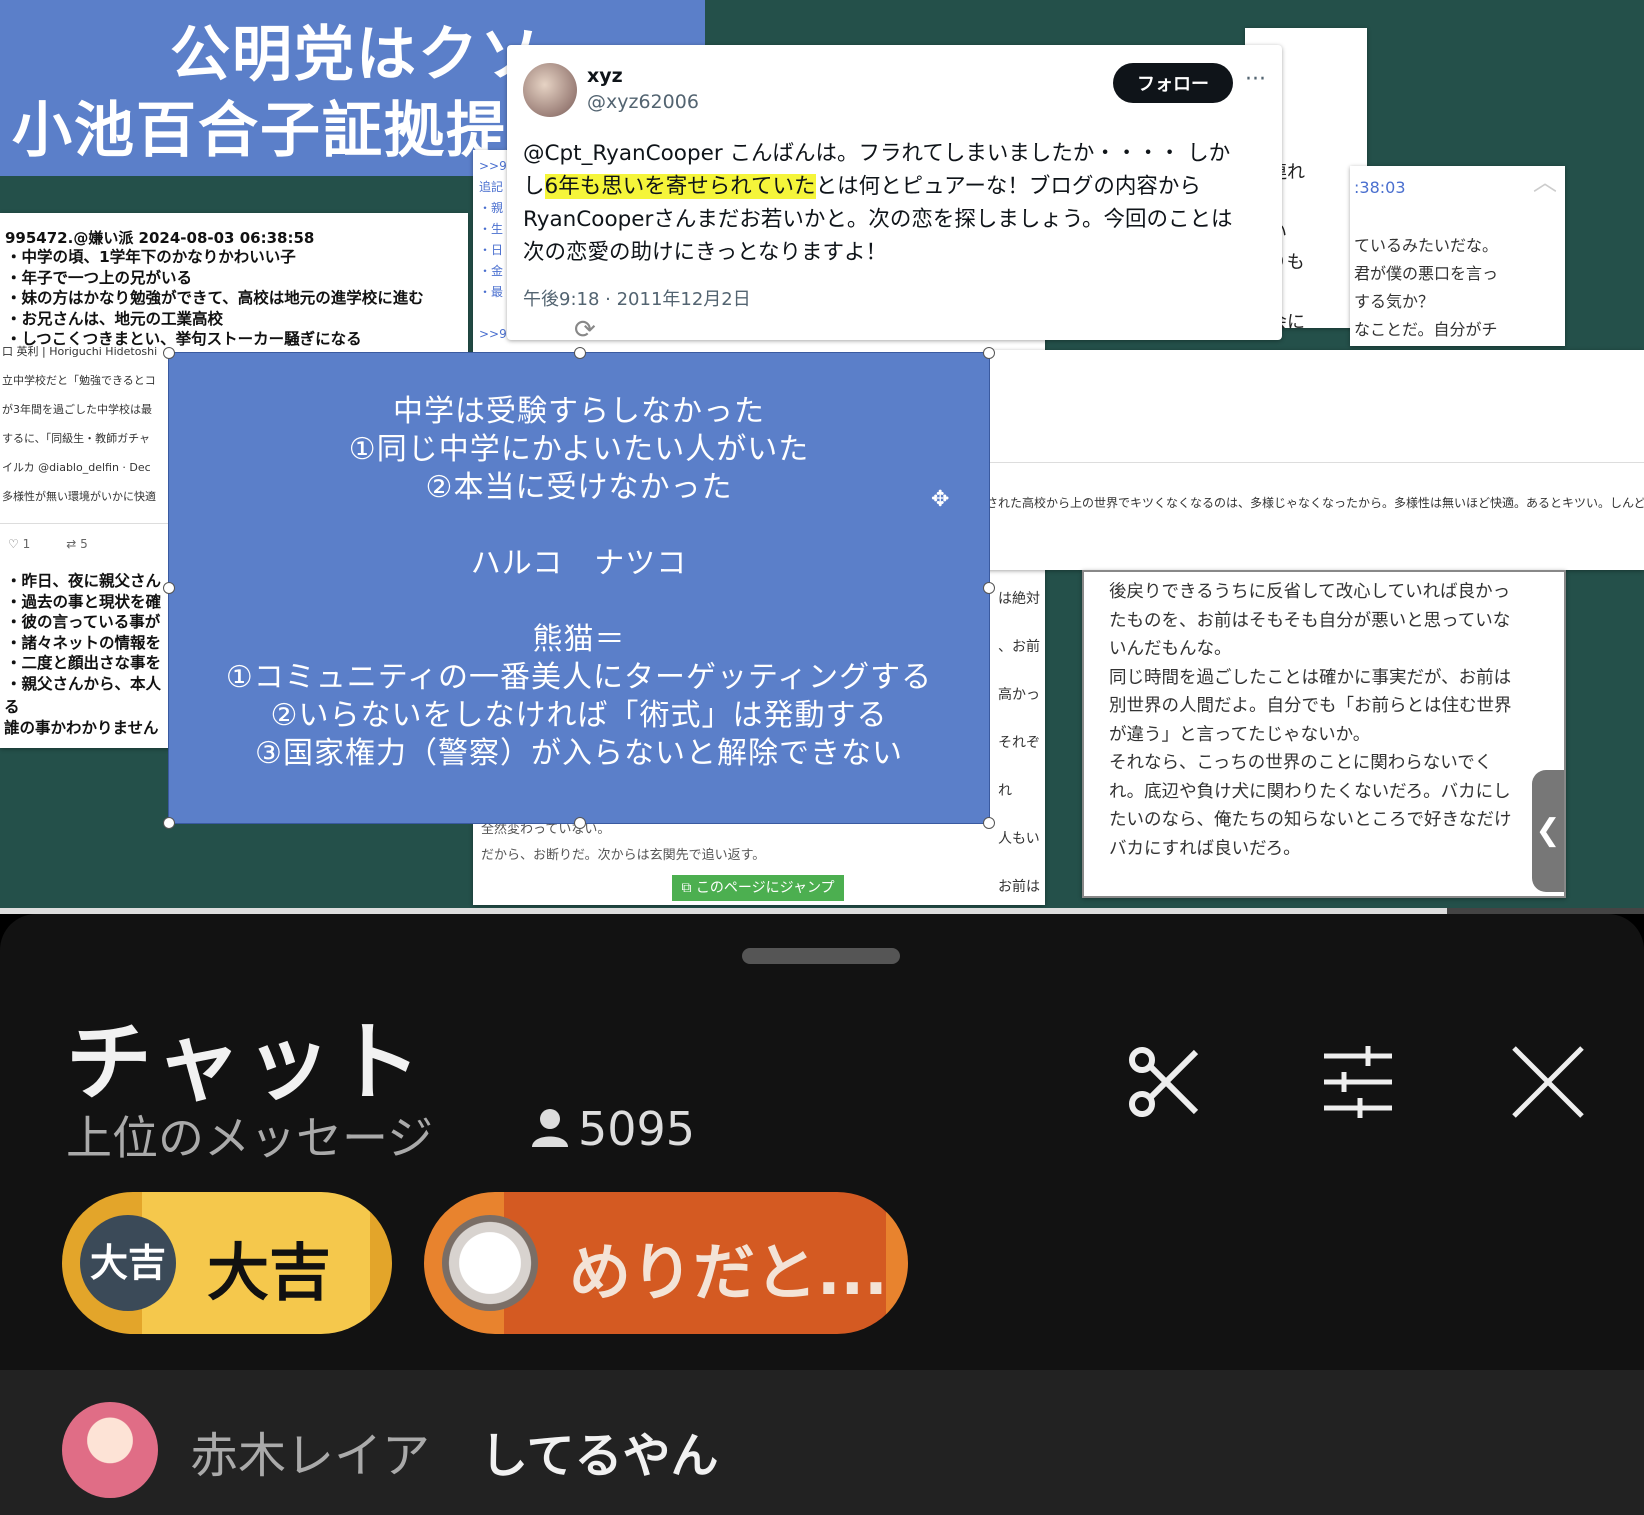  Describe the element at coordinates (81, 728) in the screenshot. I see `notes-tail-2: 誰の事かわかりません` at that location.